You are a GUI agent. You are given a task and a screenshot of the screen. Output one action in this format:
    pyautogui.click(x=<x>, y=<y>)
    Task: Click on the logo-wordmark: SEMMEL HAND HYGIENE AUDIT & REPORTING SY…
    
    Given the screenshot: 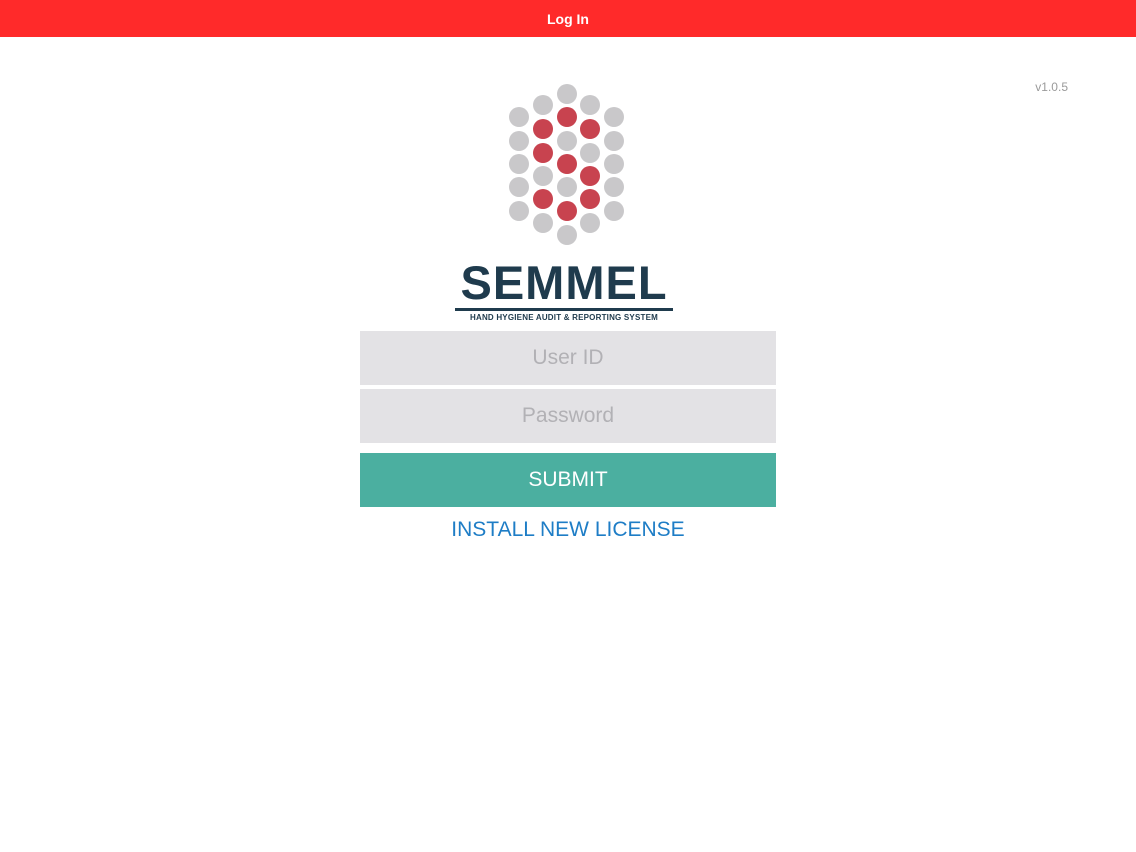 What is the action you would take?
    pyautogui.click(x=564, y=290)
    